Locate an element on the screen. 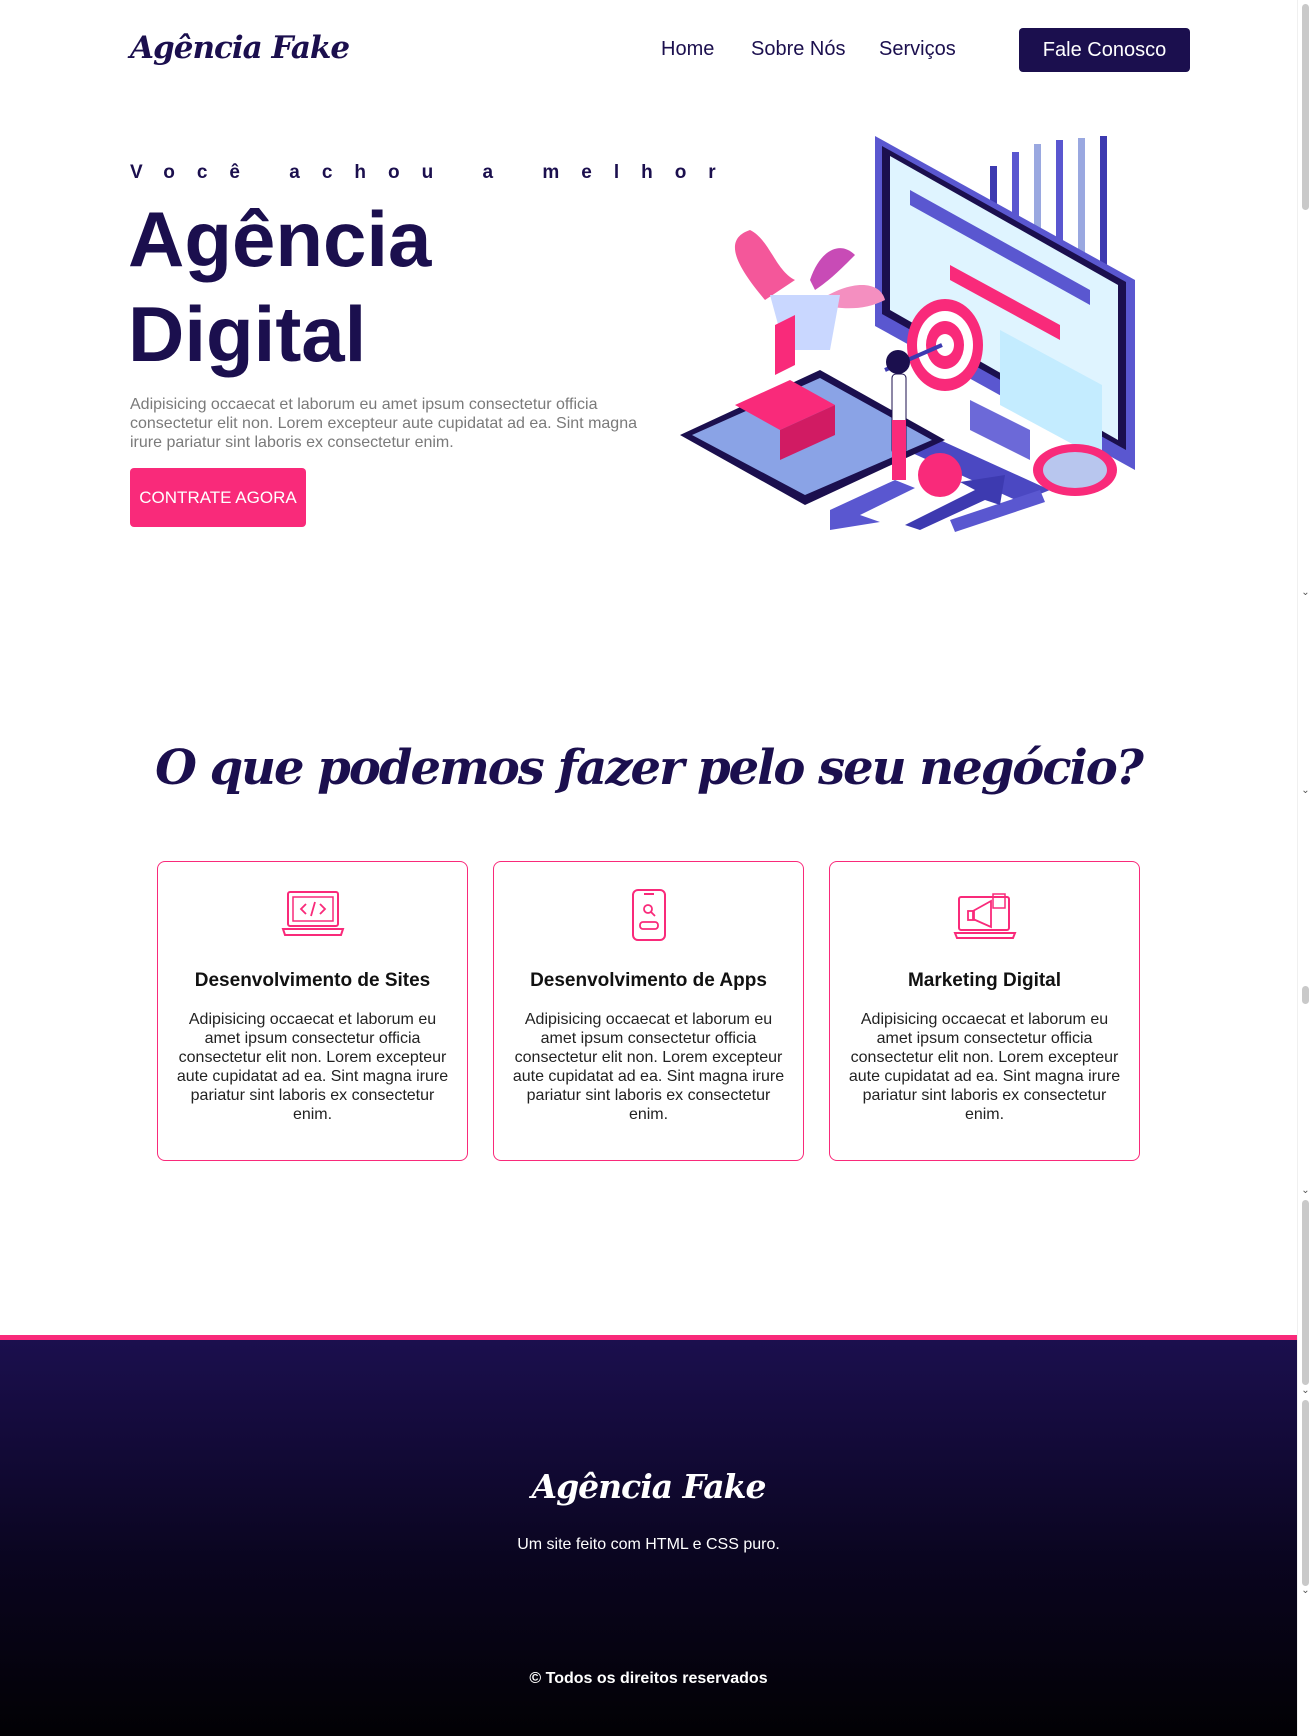 This screenshot has width=1312, height=1736. badge-icon is located at coordinates (940, 475).